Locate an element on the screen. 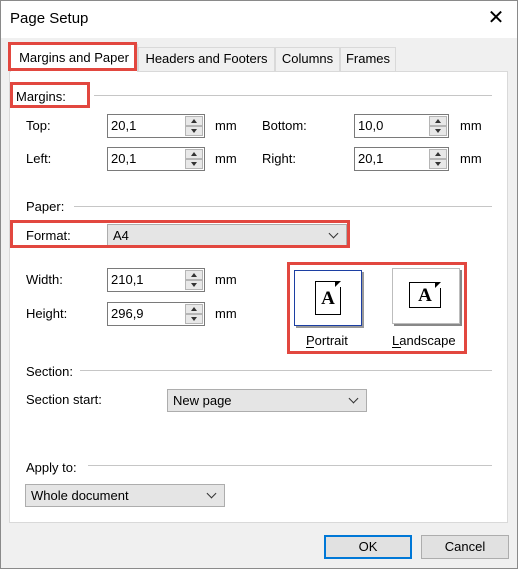  left-margin-spin-up-icon is located at coordinates (194, 154).